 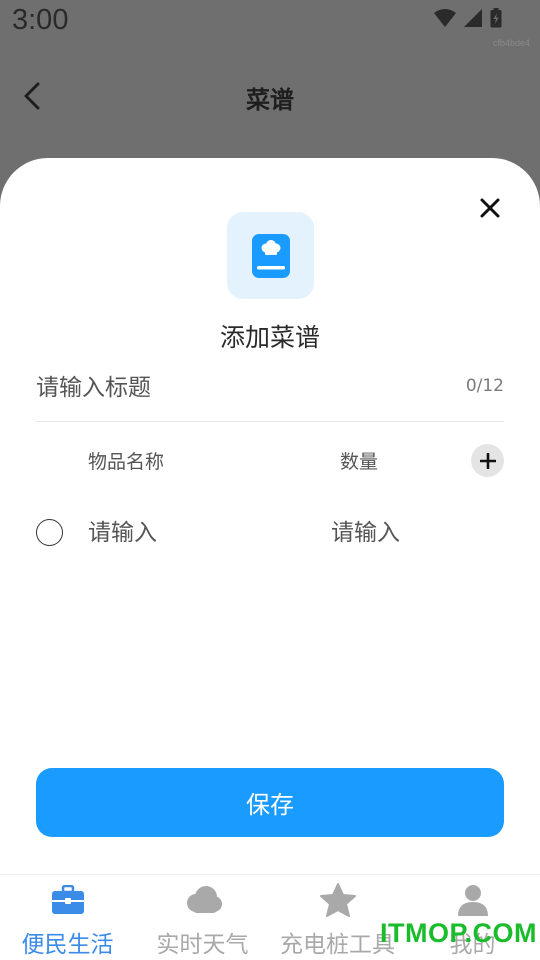 What do you see at coordinates (270, 421) in the screenshot?
I see `divider` at bounding box center [270, 421].